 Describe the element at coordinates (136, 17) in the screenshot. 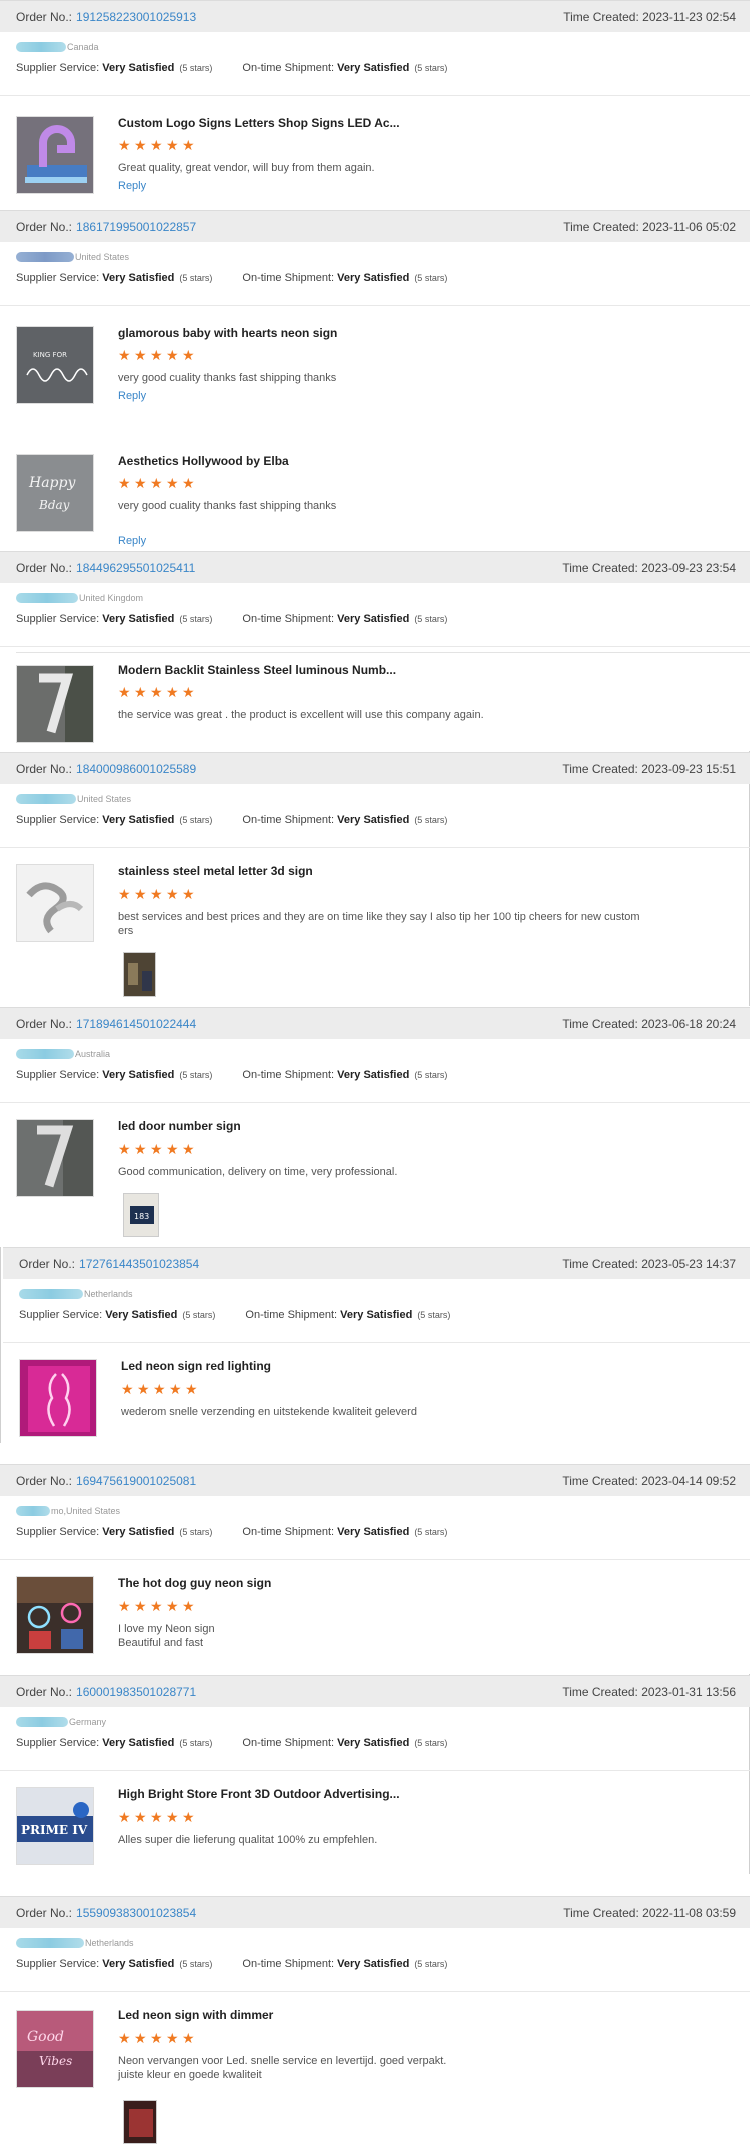

I see `order-number-link: 191258223001025913` at that location.